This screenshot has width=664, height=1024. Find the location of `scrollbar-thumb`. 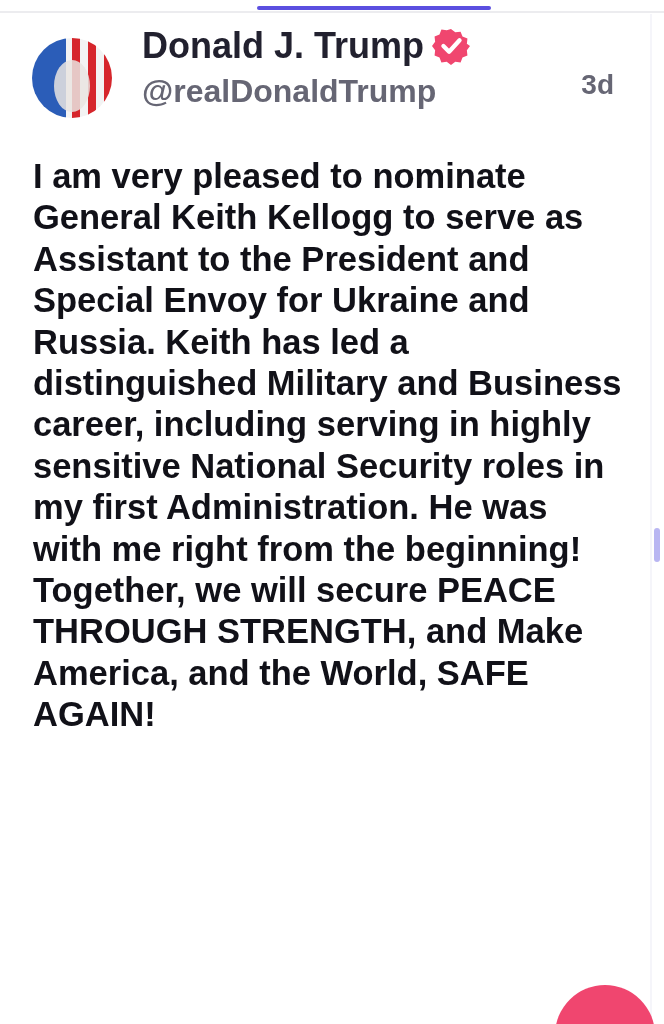

scrollbar-thumb is located at coordinates (657, 545).